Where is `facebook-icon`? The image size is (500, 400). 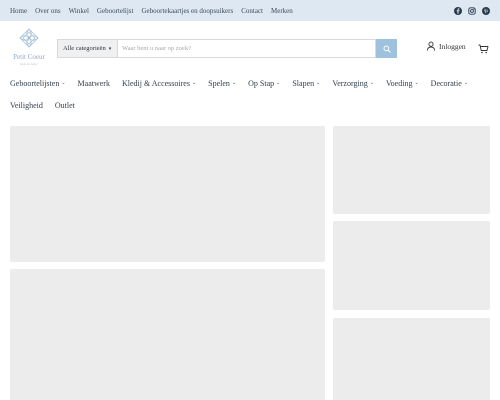 facebook-icon is located at coordinates (458, 10).